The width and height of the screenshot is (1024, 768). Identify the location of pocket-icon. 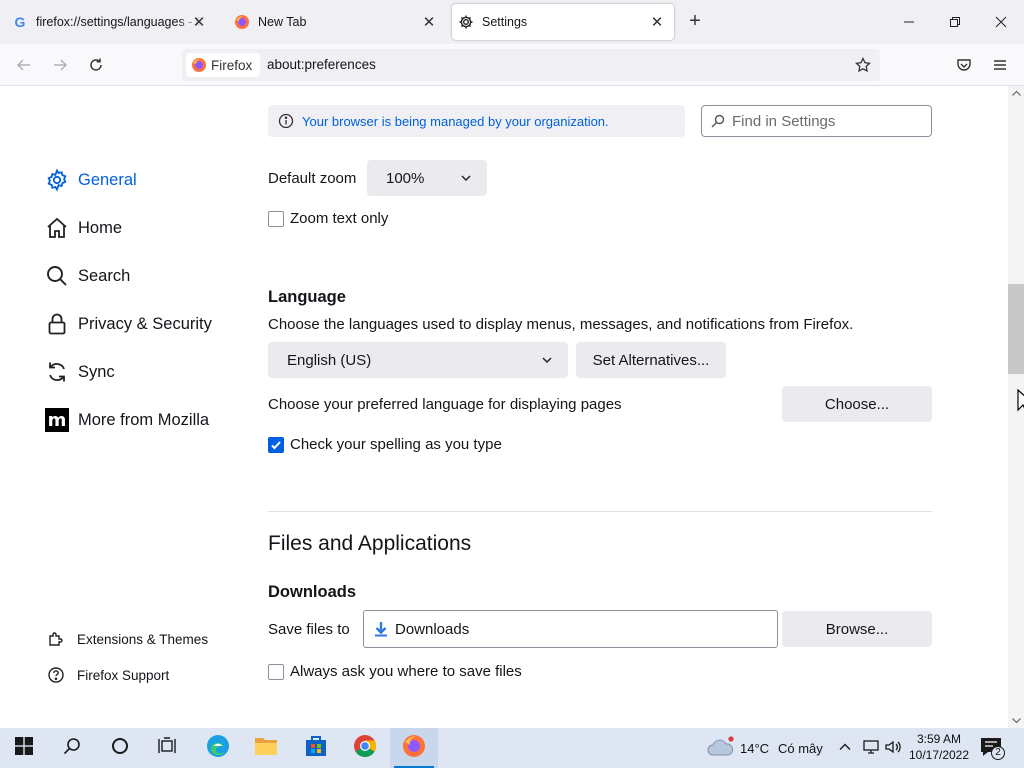
(964, 65).